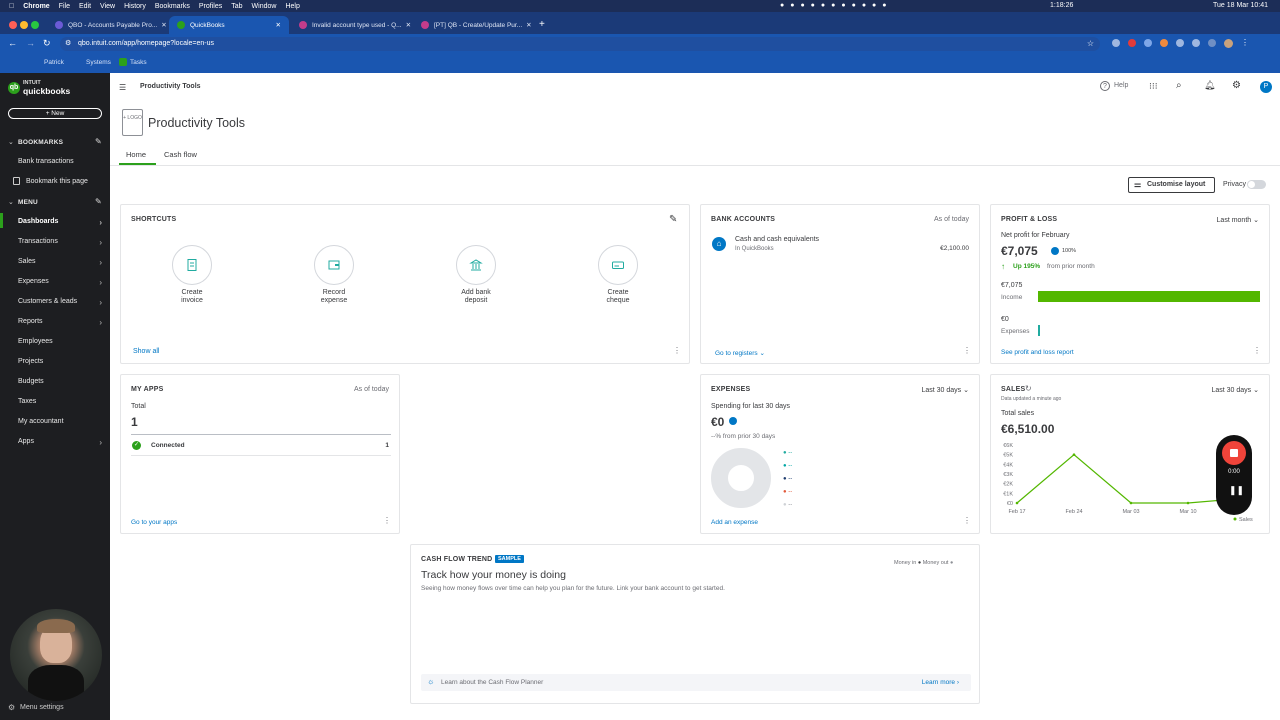  I want to click on apps-grid-icon: ⁝⁝⁝, so click(1153, 86).